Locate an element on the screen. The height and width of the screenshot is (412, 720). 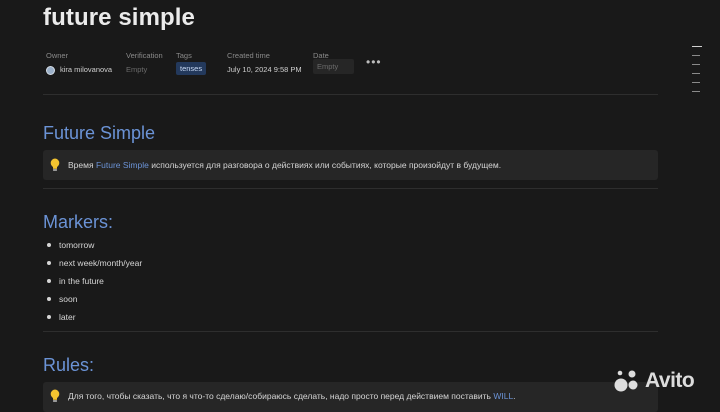
created-time-value: July 10, 2024 9:58 PM is located at coordinates (264, 69).